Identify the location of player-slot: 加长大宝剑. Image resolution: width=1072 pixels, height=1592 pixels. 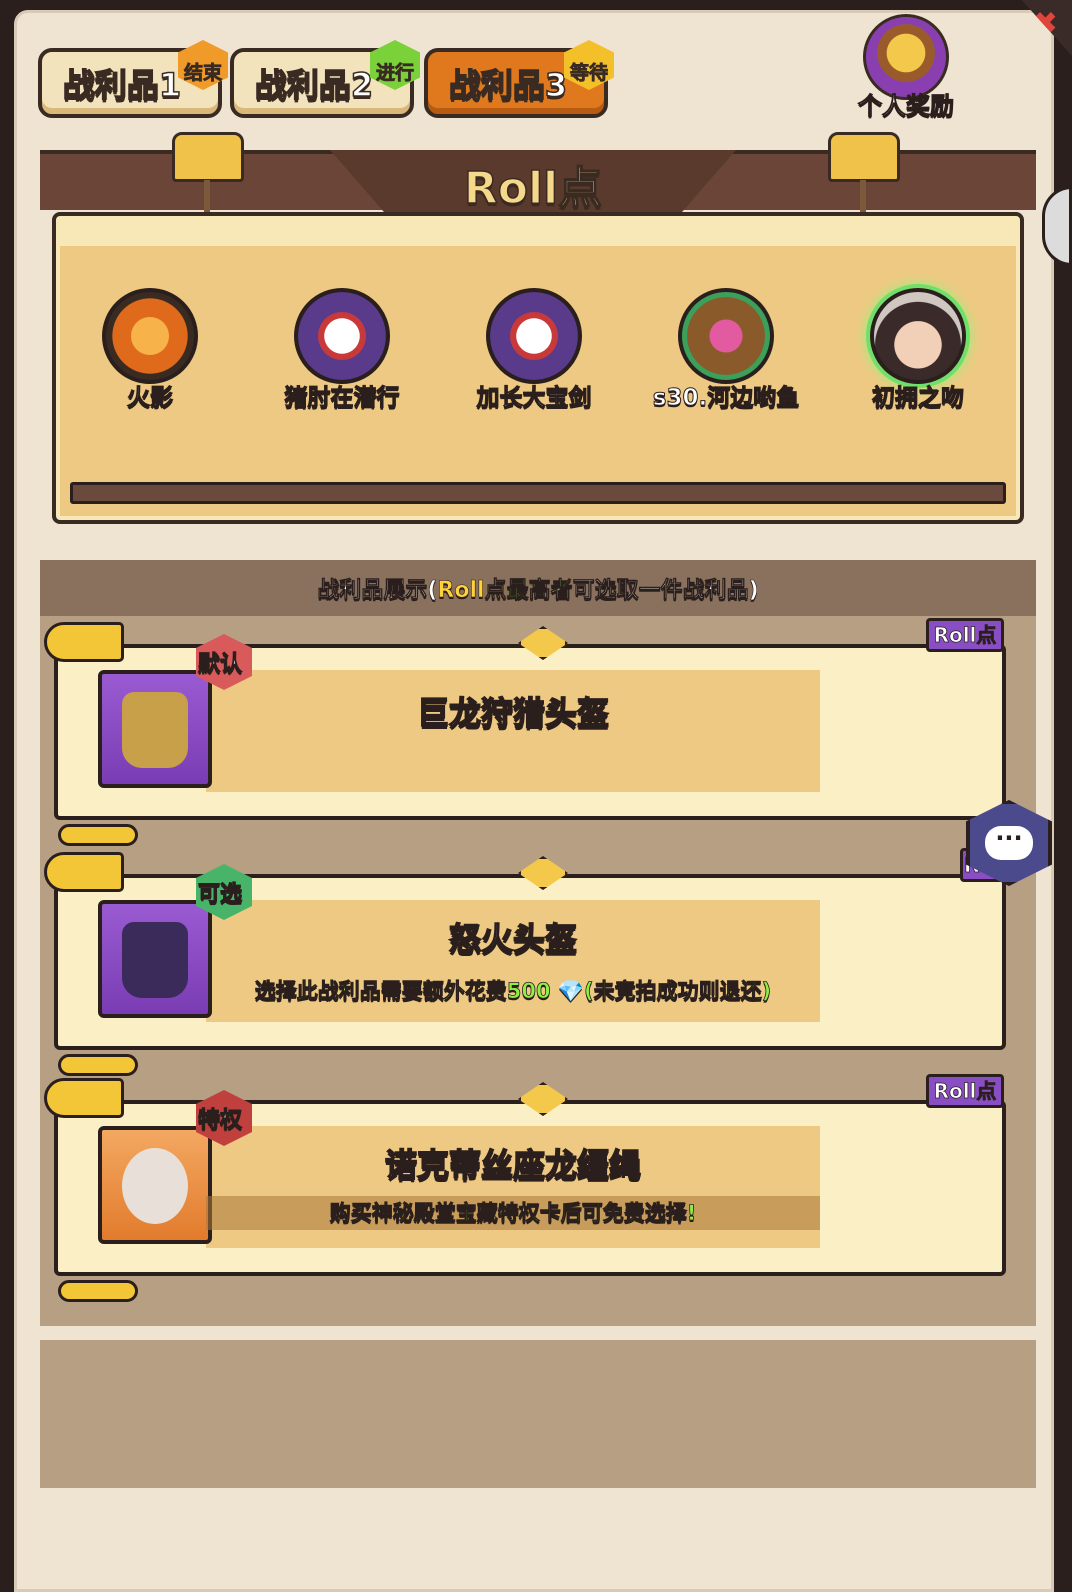
(534, 350).